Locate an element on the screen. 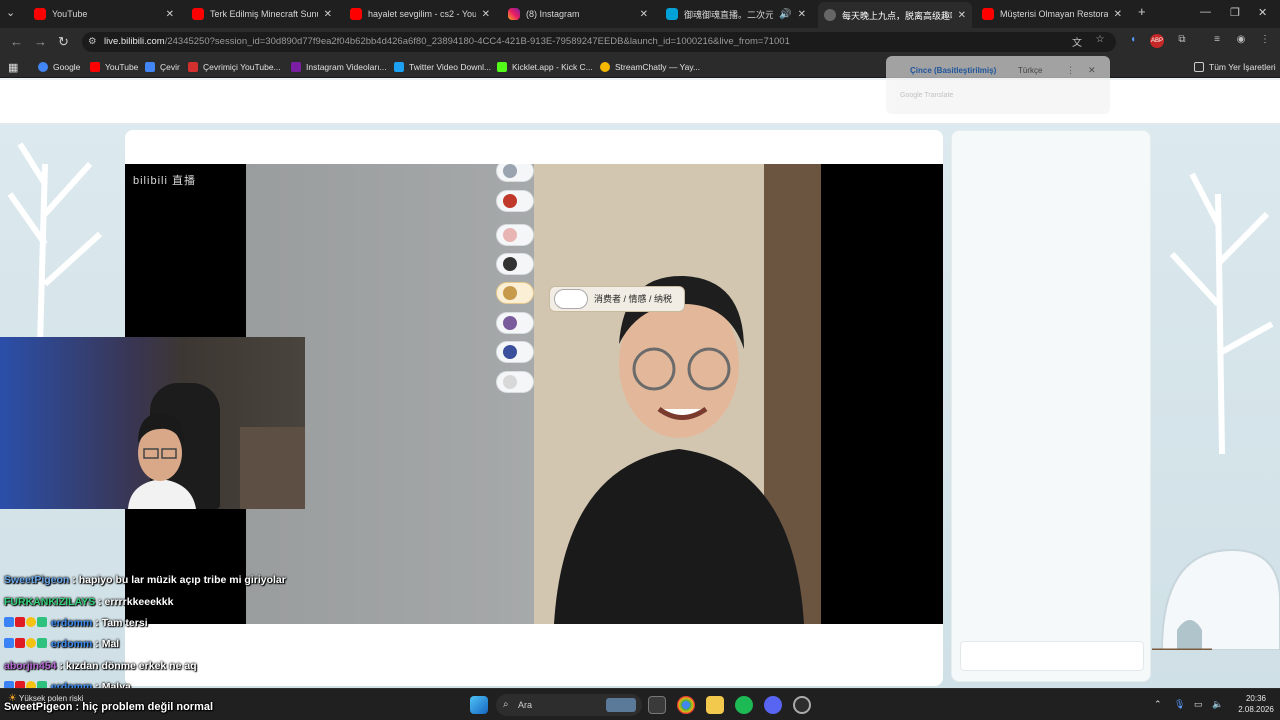 The width and height of the screenshot is (1280, 720). menu-icon: ⋮ is located at coordinates (1265, 41).